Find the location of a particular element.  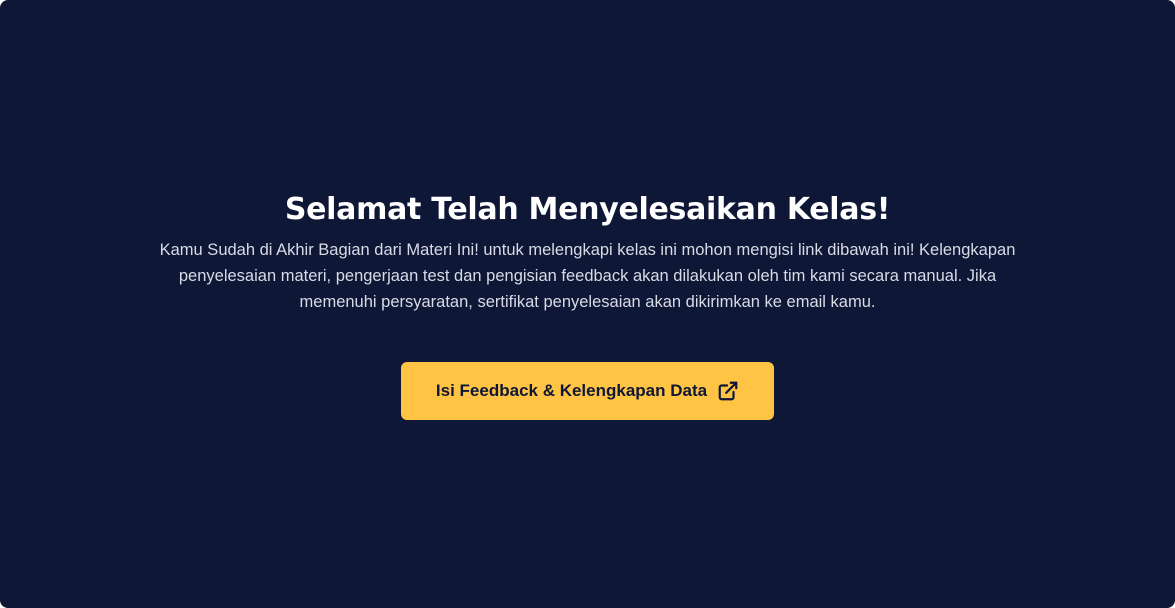

external-link-icon is located at coordinates (728, 391).